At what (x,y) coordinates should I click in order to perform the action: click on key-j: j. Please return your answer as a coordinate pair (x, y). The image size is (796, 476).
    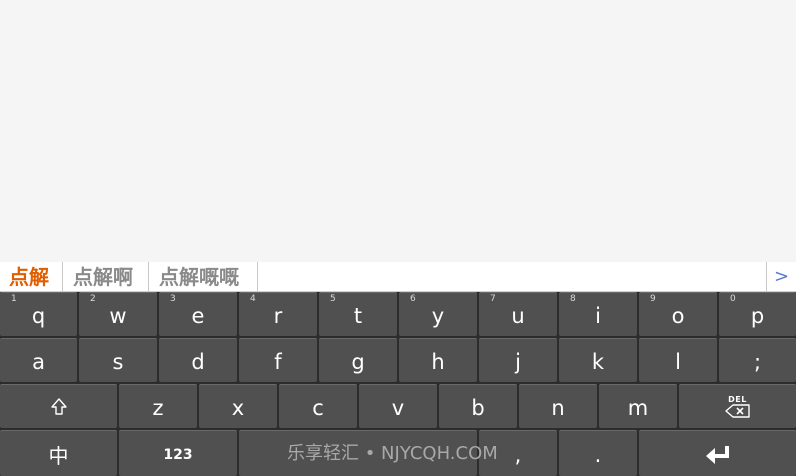
    Looking at the image, I should click on (518, 360).